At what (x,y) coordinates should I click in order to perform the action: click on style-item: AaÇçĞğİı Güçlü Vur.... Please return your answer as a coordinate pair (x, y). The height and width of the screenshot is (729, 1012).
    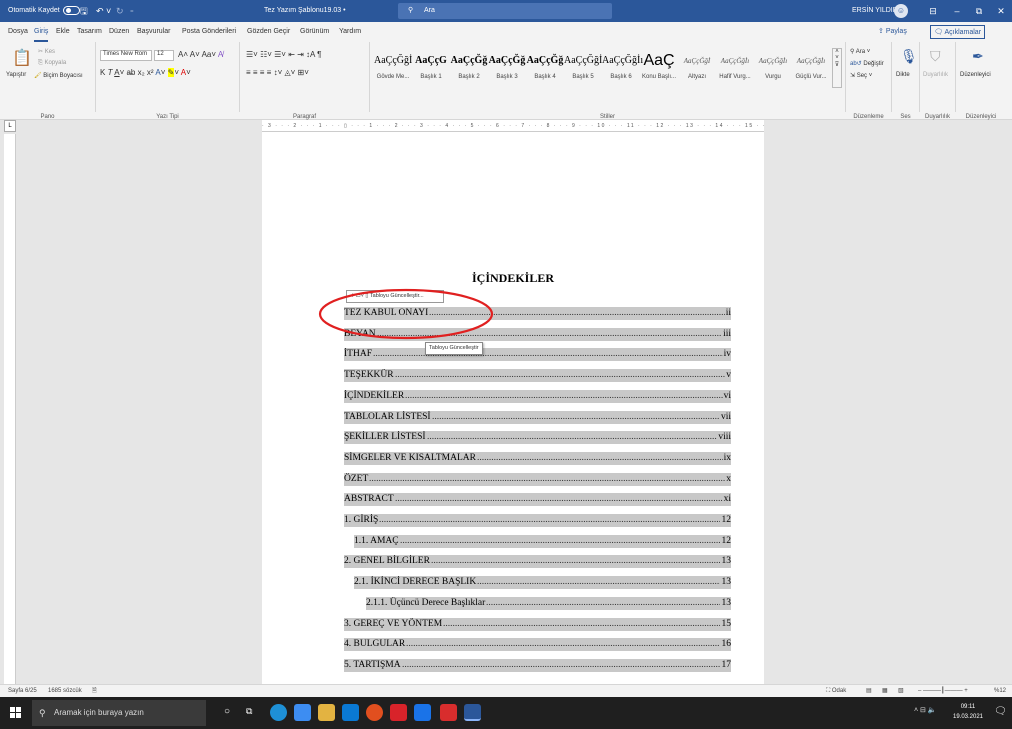
    Looking at the image, I should click on (811, 68).